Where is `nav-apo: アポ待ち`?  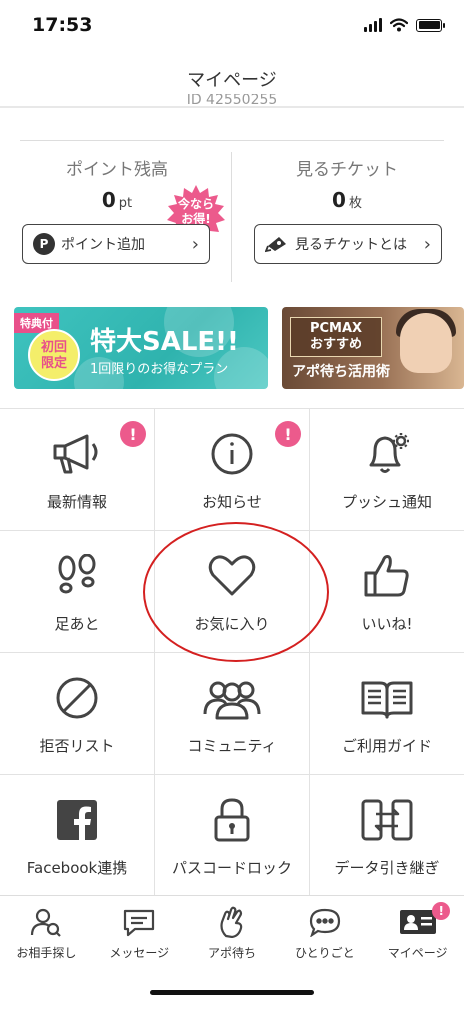
nav-apo: アポ待ち is located at coordinates (232, 936).